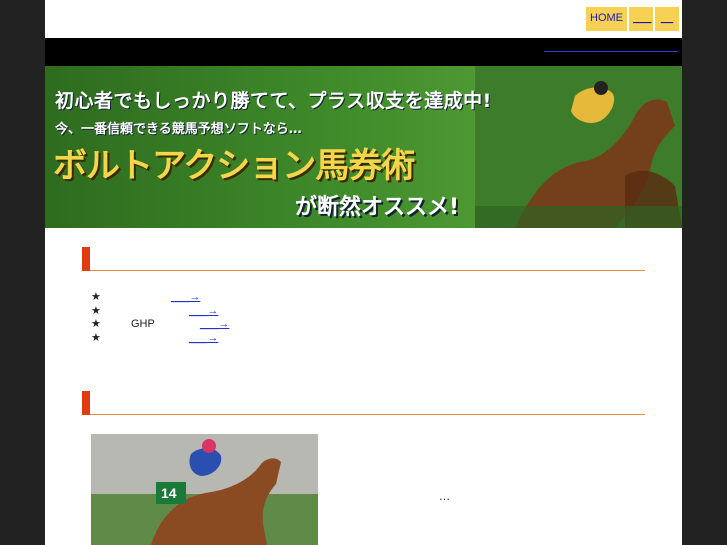  What do you see at coordinates (611, 51) in the screenshot?
I see `blackbar-link` at bounding box center [611, 51].